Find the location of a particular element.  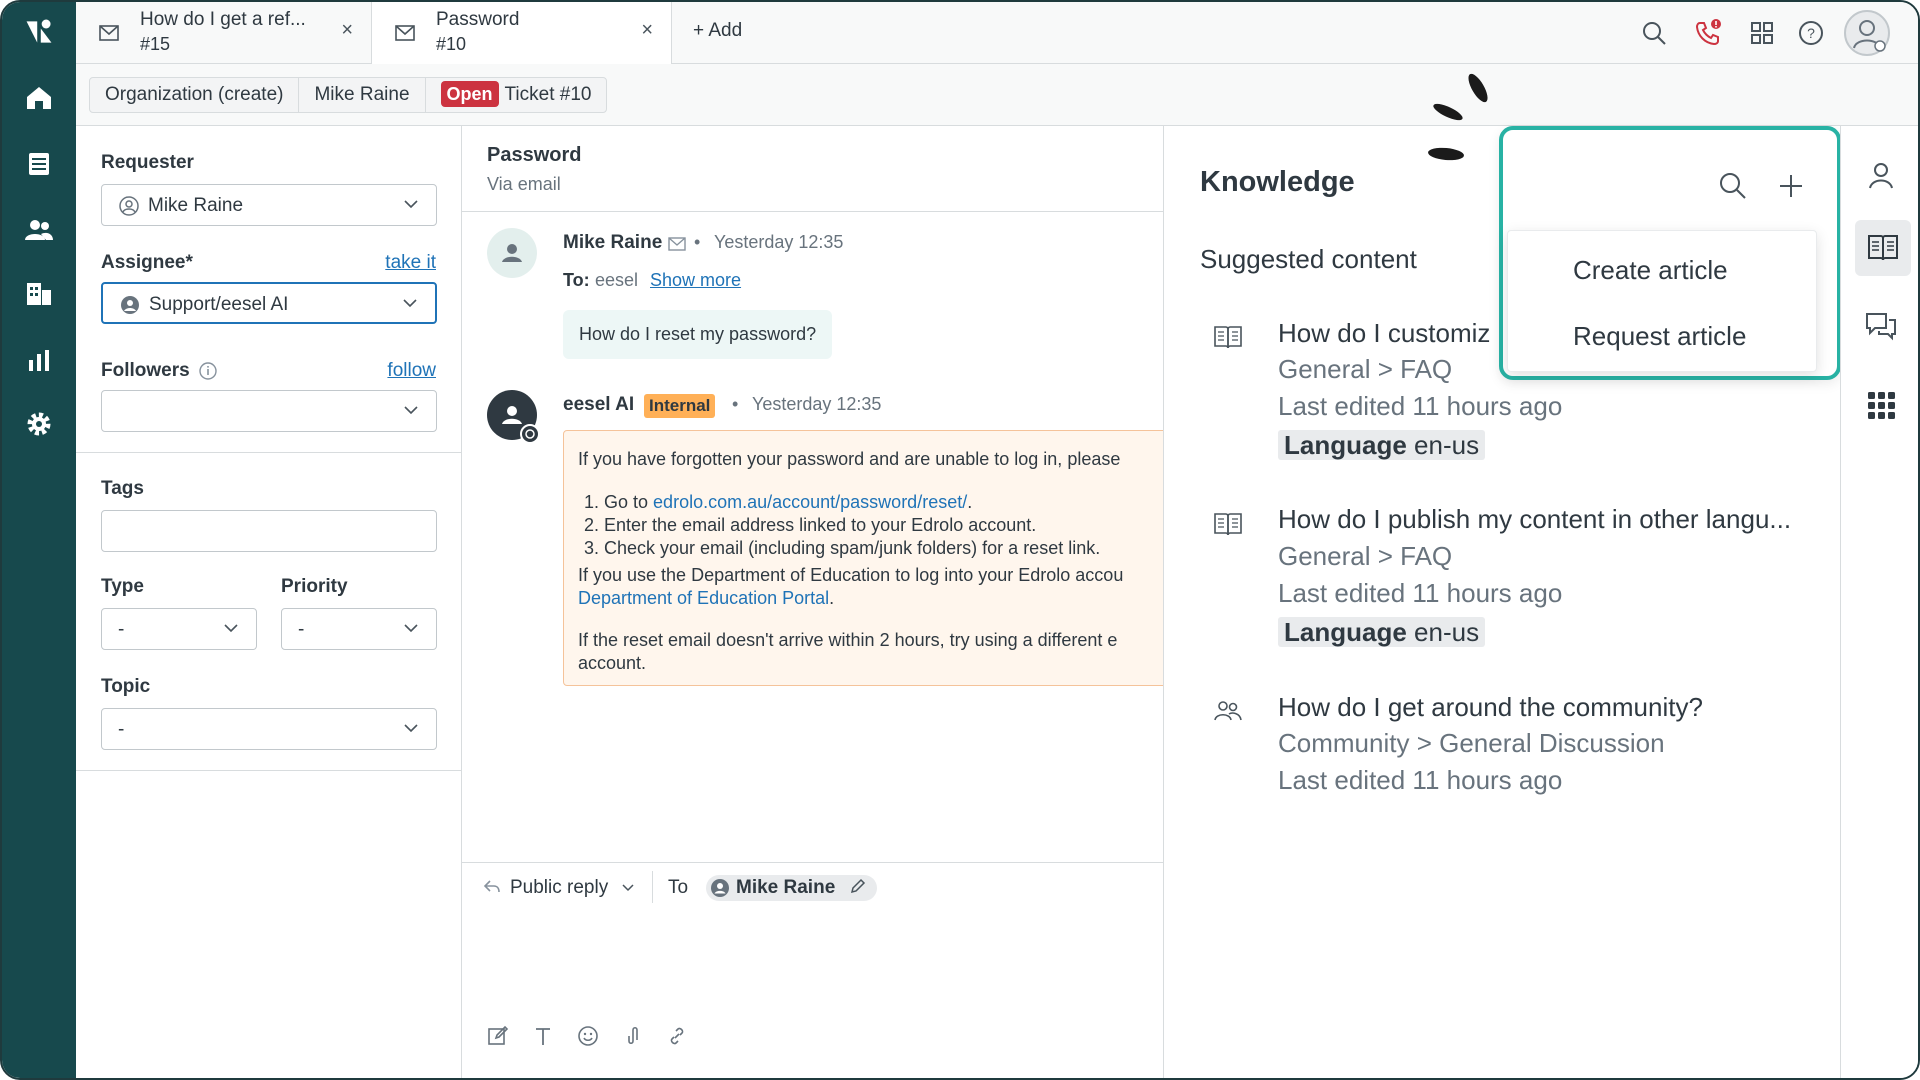

conversations-icon is located at coordinates (1881, 325).